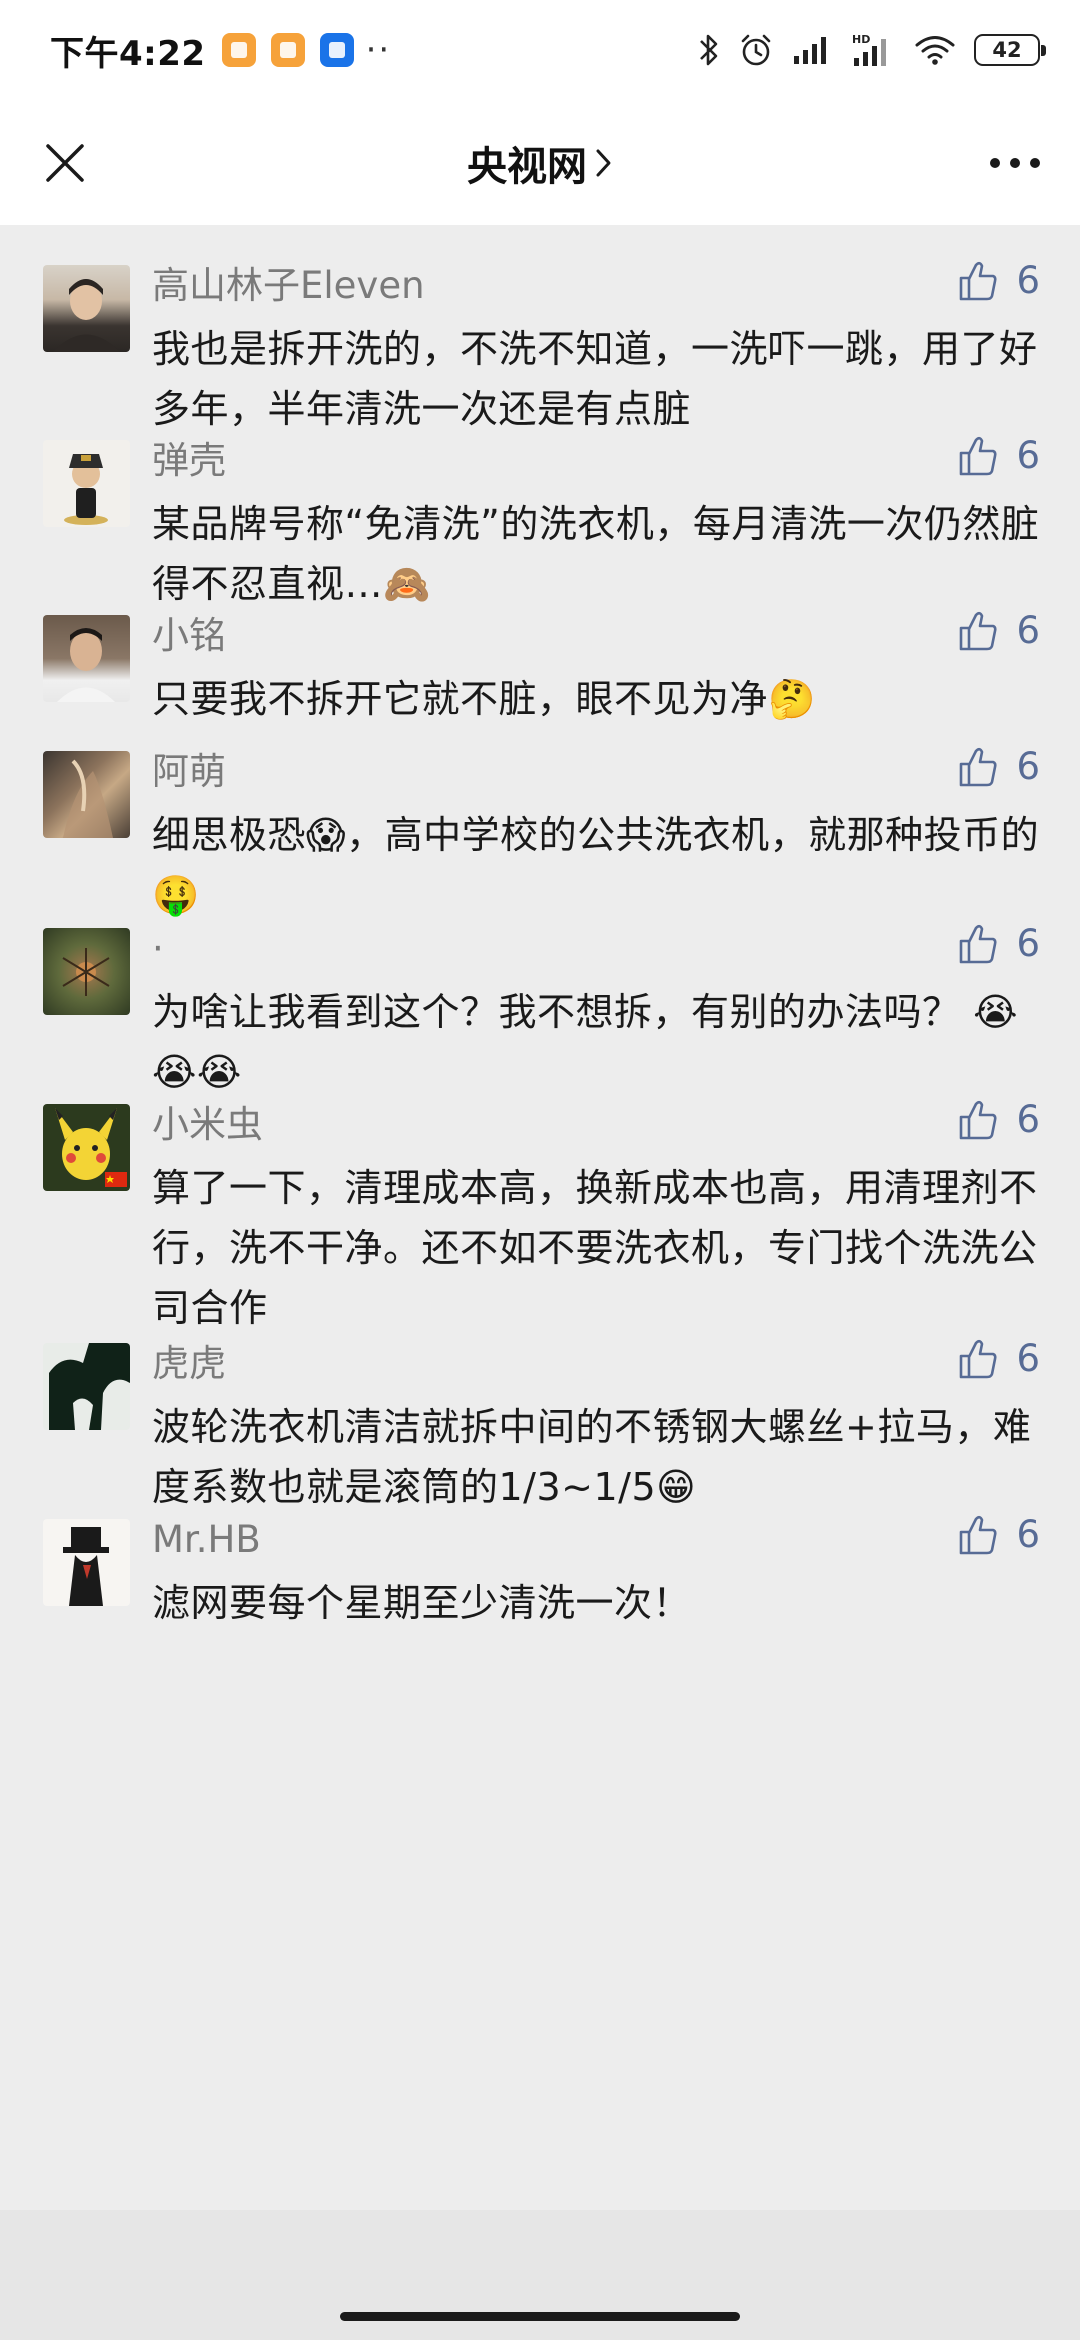 Image resolution: width=1080 pixels, height=2340 pixels. I want to click on comment-text-body-2: ，高中学校的公共洗衣机，就那种投币的, so click(693, 835).